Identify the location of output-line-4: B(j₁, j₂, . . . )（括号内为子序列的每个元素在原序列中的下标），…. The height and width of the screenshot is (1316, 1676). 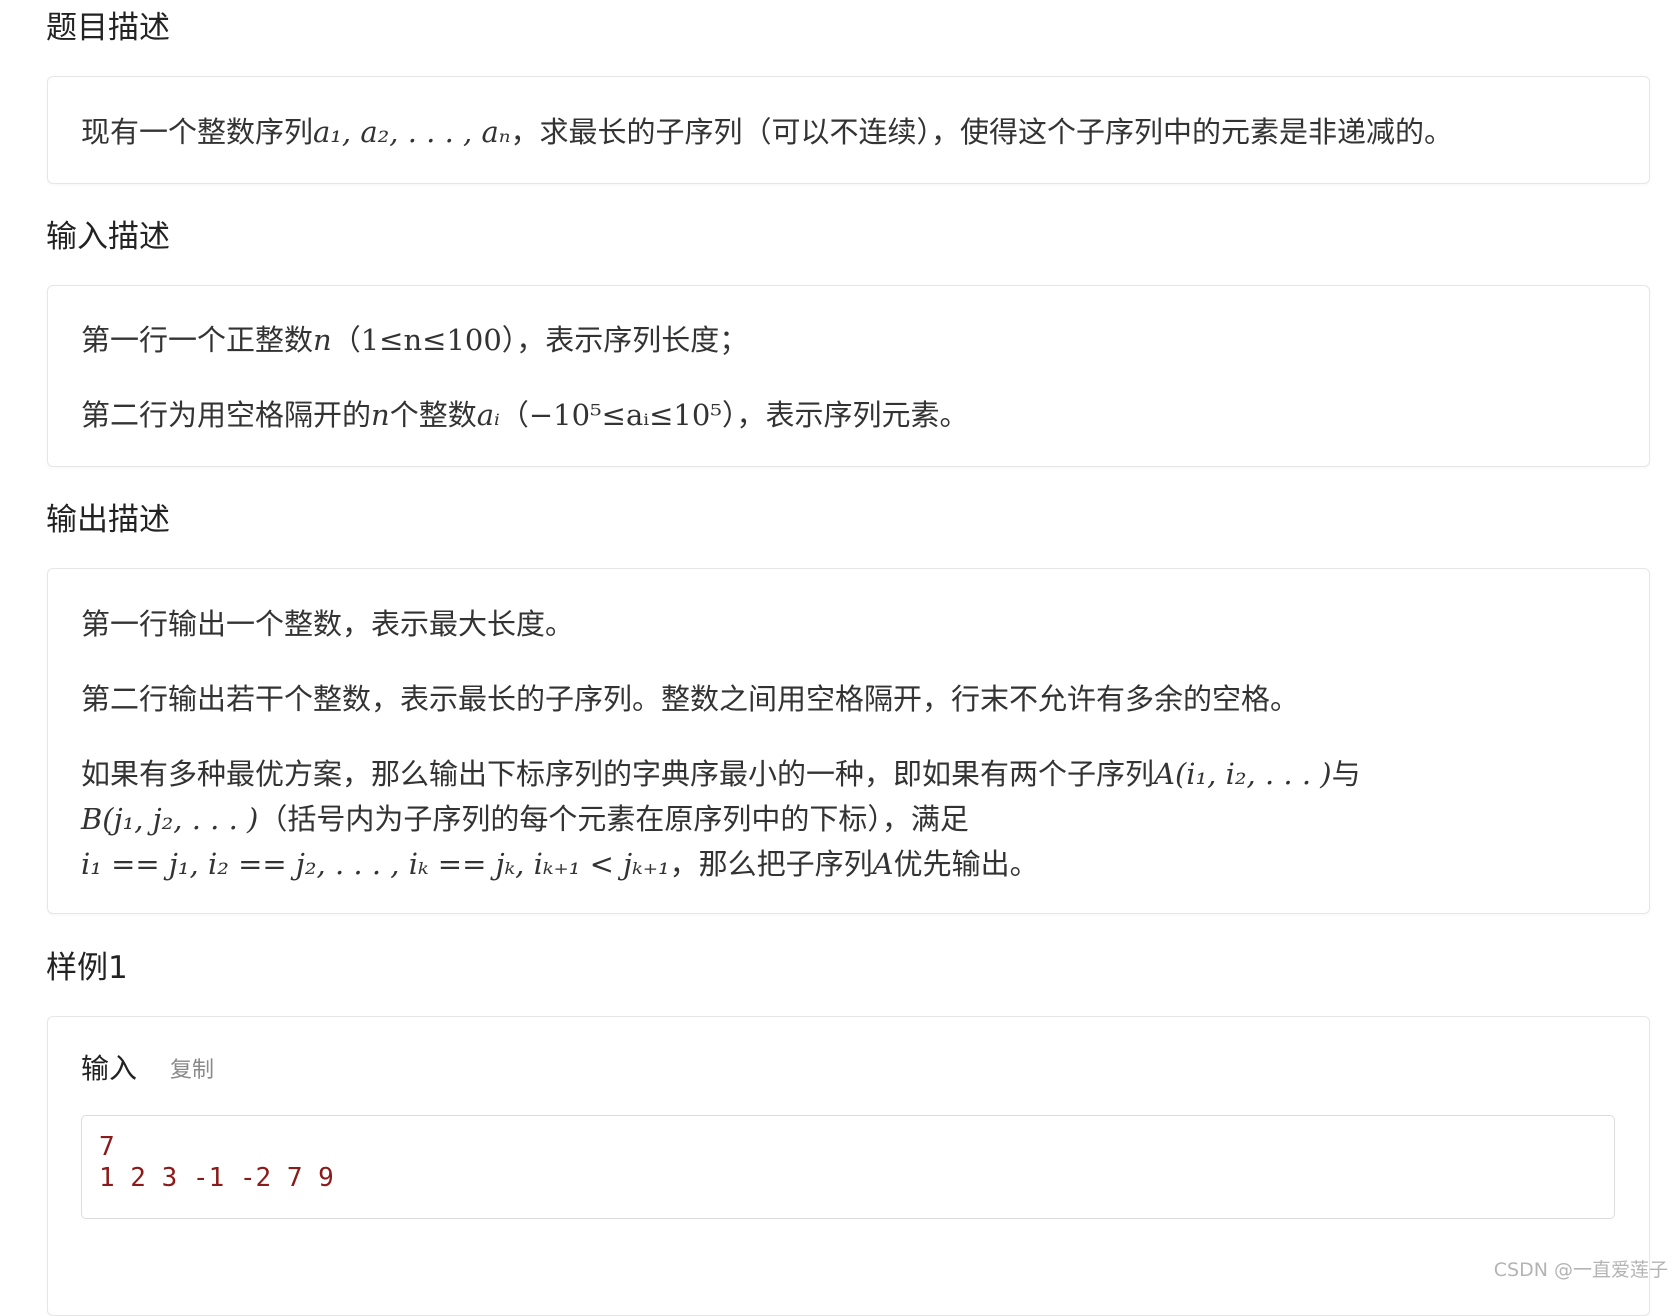
(850, 819).